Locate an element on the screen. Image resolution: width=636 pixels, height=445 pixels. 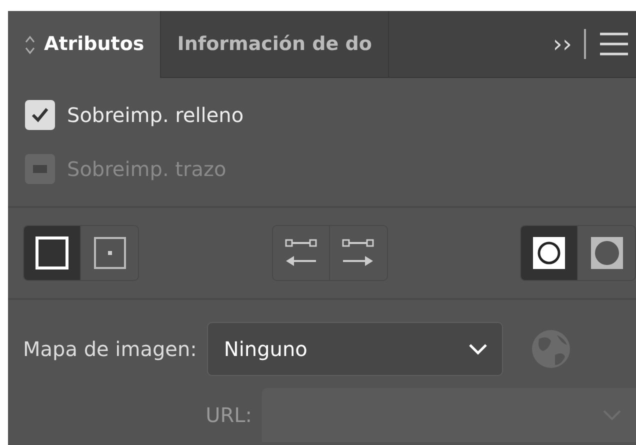
checkbox is located at coordinates (40, 115).